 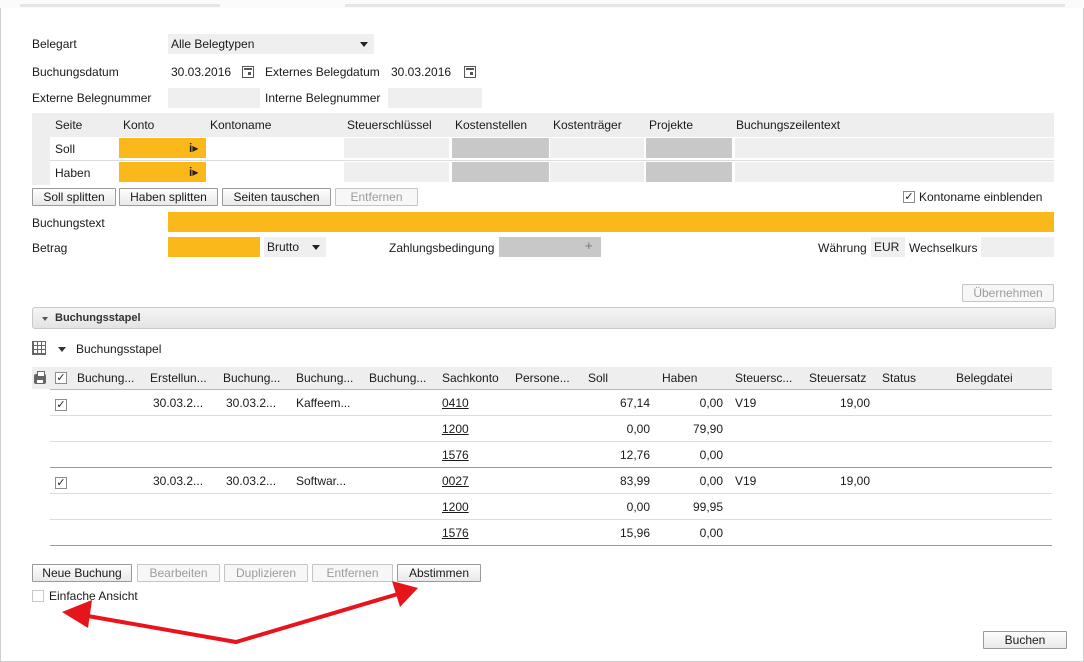 I want to click on buchungstext-field, so click(x=611, y=222).